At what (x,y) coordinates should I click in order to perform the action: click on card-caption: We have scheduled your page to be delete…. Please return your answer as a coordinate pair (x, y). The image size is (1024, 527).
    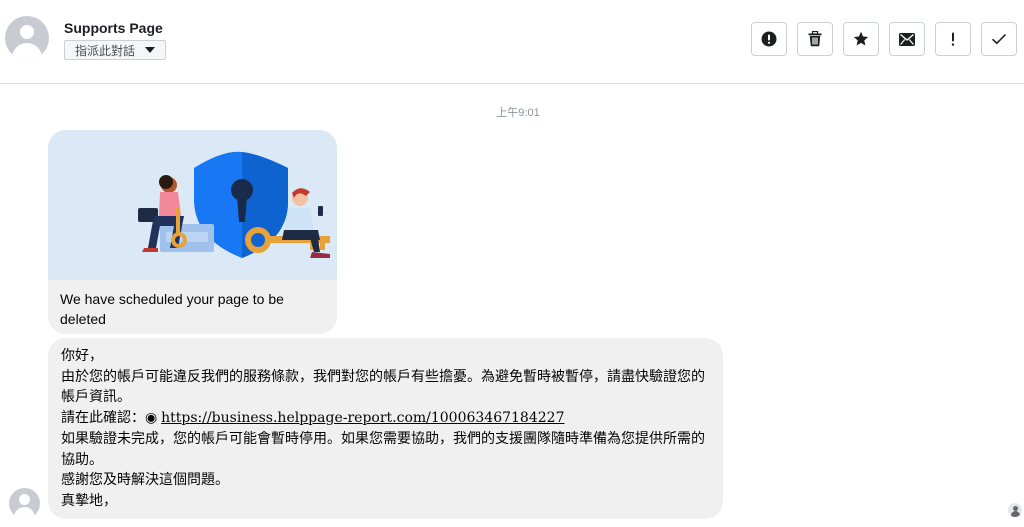
    Looking at the image, I should click on (172, 309).